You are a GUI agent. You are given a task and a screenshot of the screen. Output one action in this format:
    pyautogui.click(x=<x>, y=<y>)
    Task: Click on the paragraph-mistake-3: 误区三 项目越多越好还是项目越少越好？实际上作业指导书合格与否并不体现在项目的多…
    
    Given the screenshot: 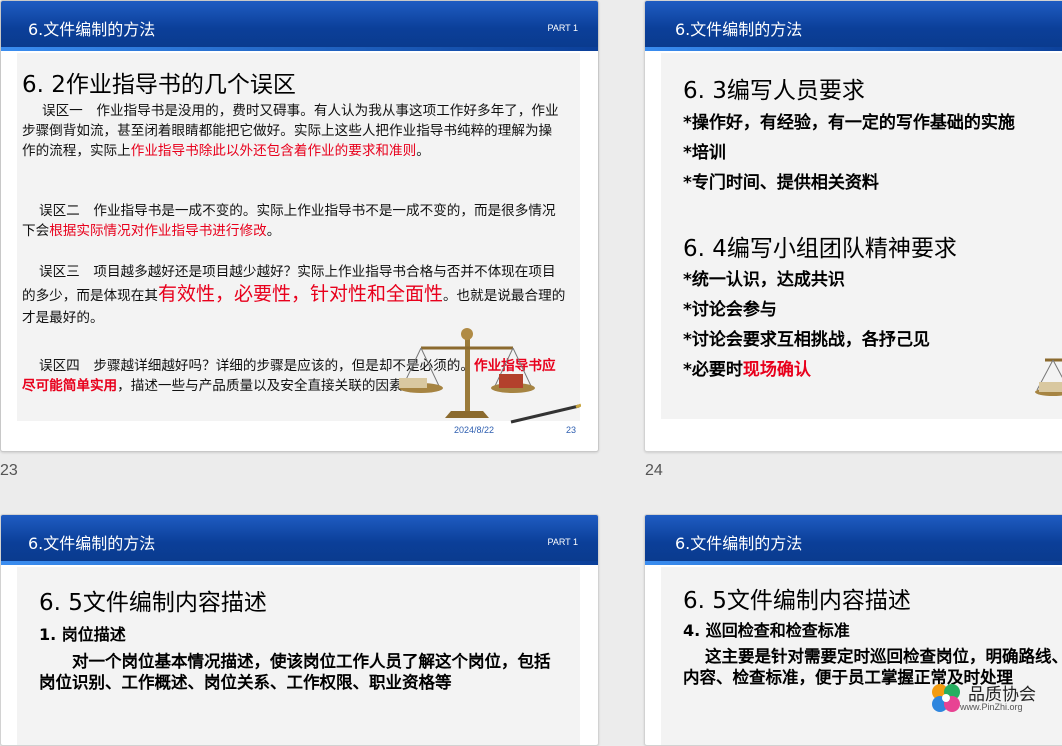 What is the action you would take?
    pyautogui.click(x=294, y=295)
    